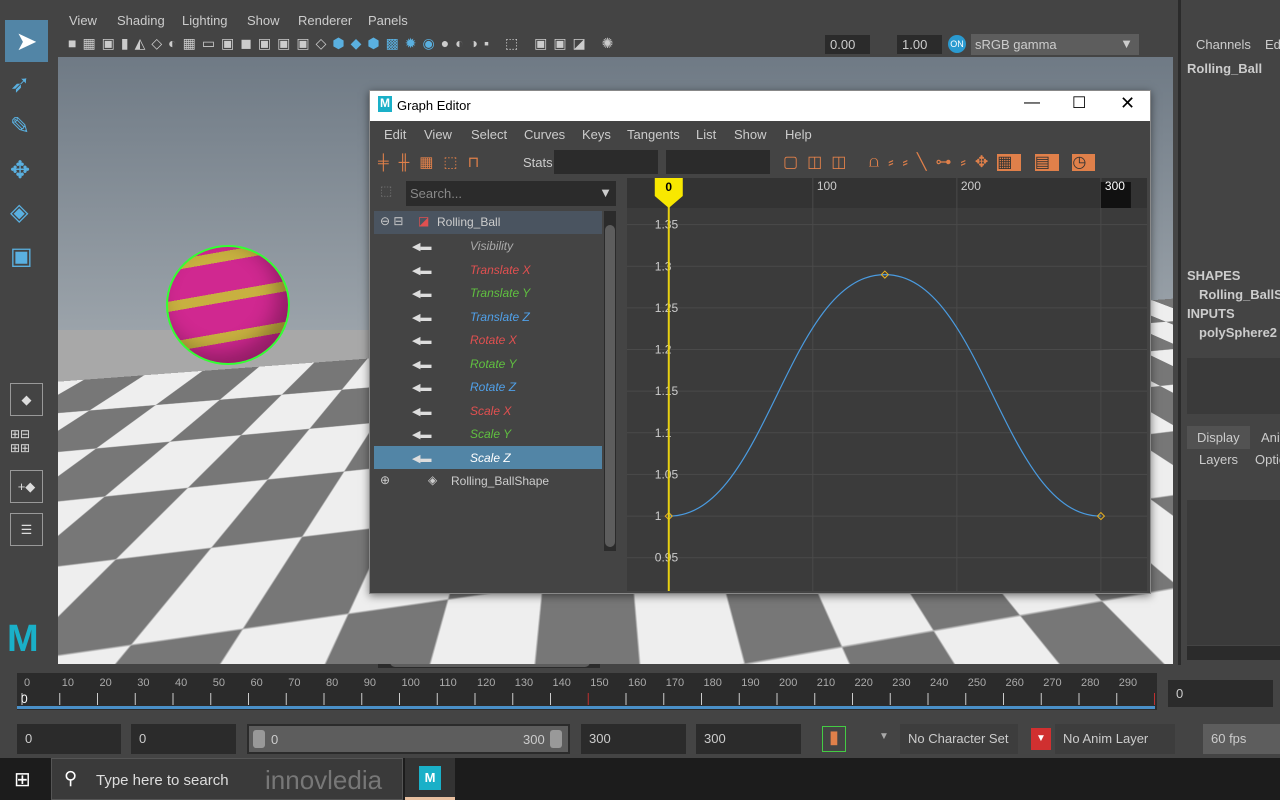 The height and width of the screenshot is (800, 1280). What do you see at coordinates (20, 170) in the screenshot?
I see `move-tool-button: ✥` at bounding box center [20, 170].